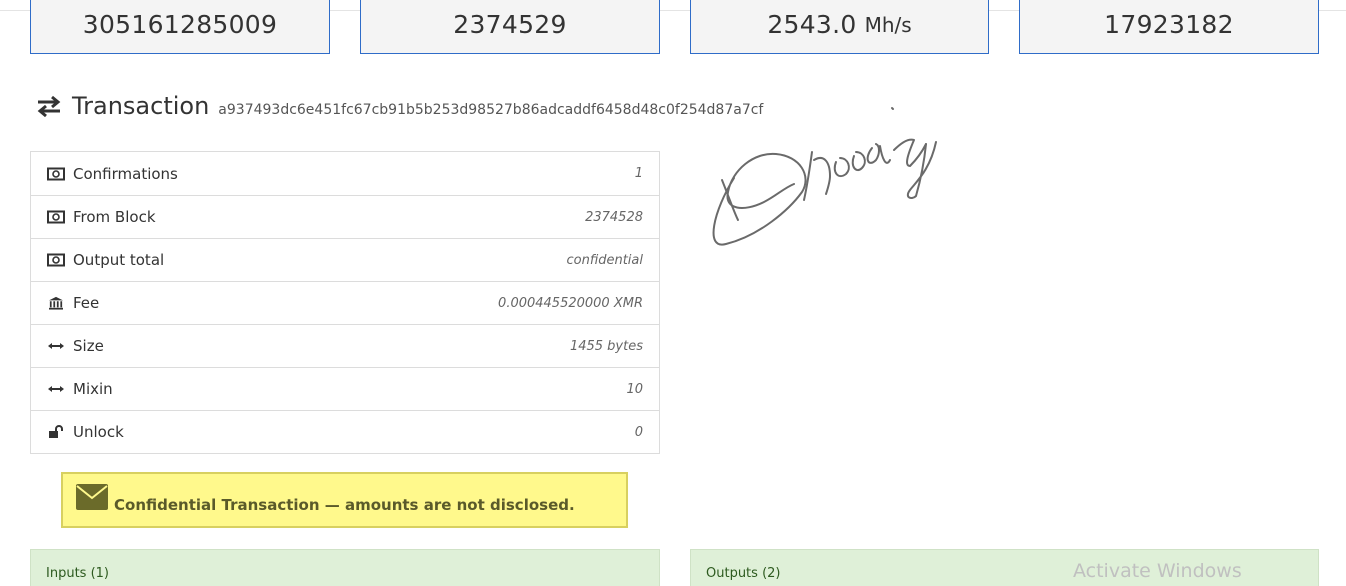 The height and width of the screenshot is (586, 1346). What do you see at coordinates (638, 432) in the screenshot?
I see `detail-value: 0` at bounding box center [638, 432].